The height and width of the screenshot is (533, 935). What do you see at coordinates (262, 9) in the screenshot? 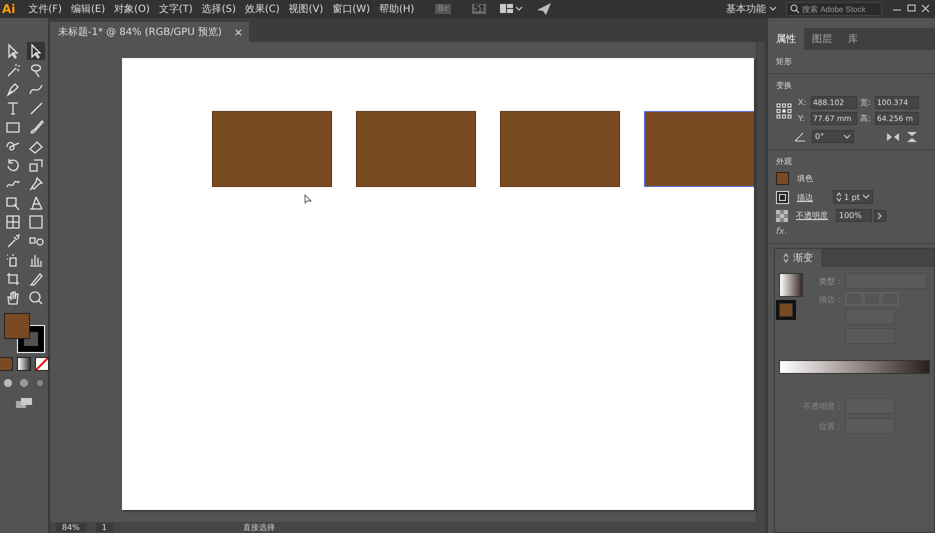
I see `menu-item: 效果(C)` at bounding box center [262, 9].